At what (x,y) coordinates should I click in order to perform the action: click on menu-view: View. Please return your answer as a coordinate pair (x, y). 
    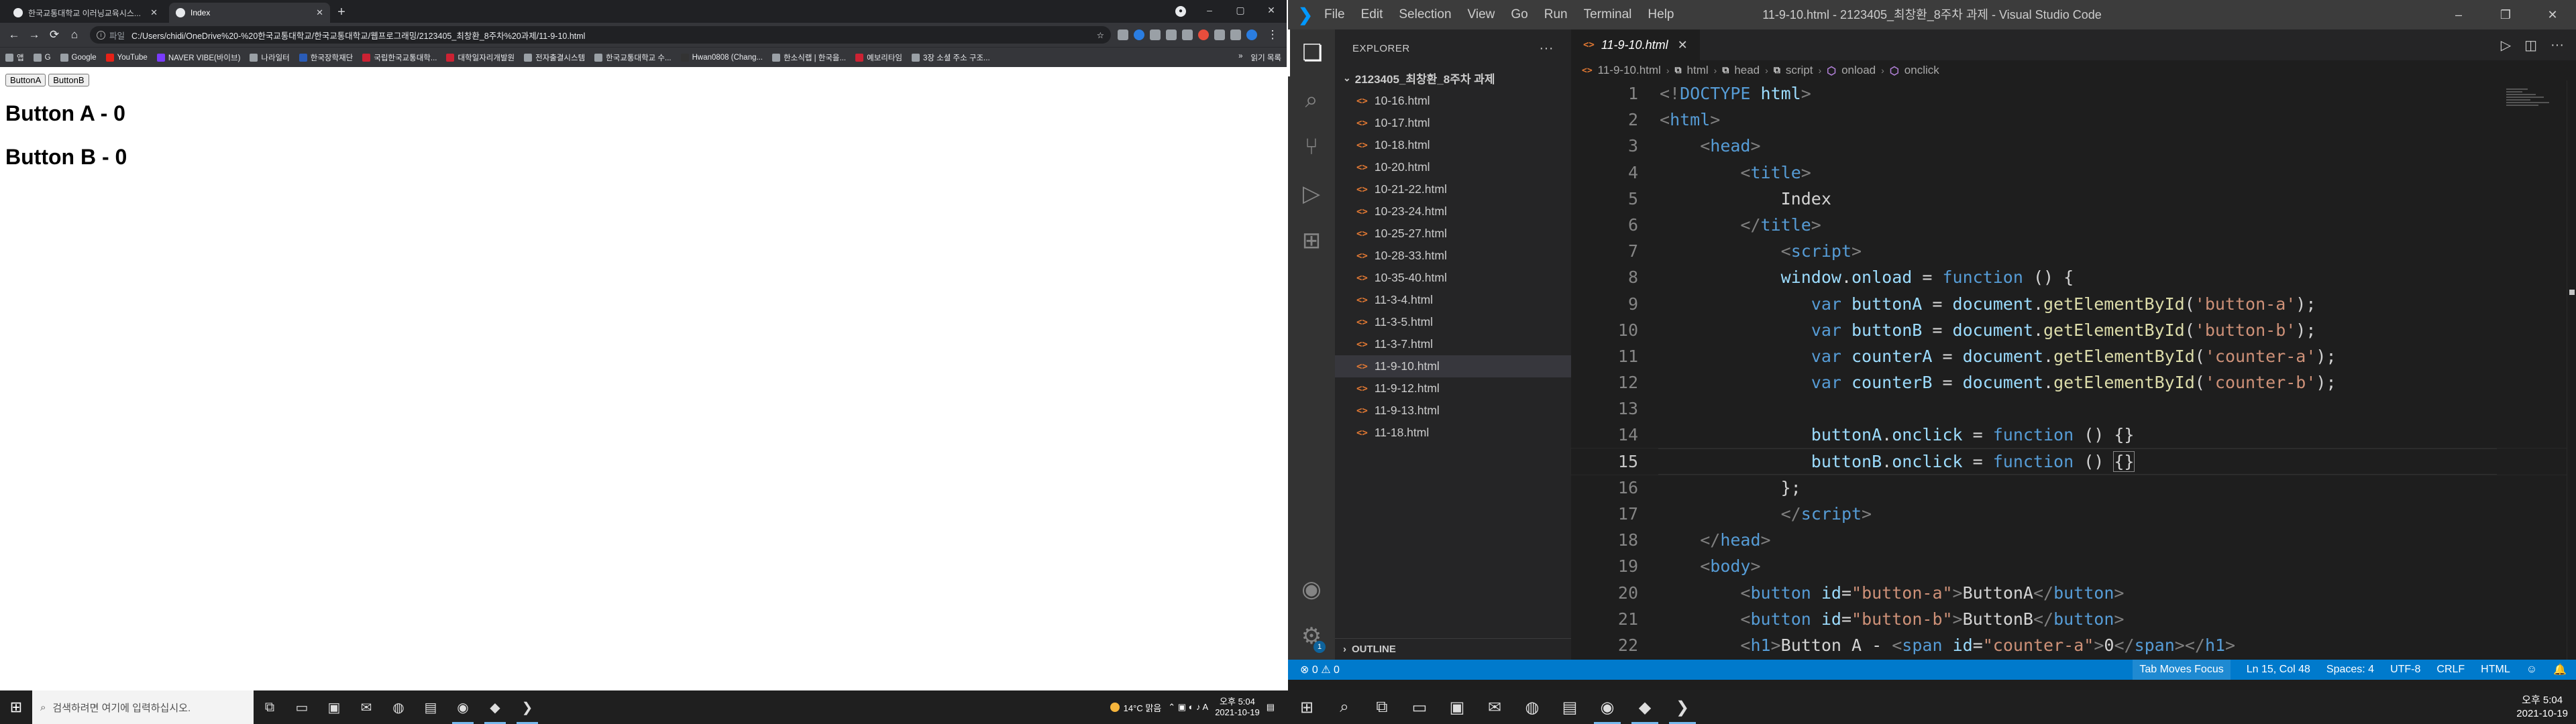
    Looking at the image, I should click on (1481, 14).